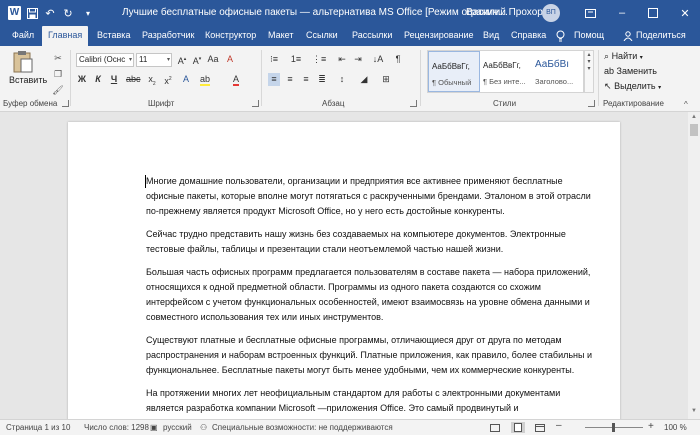  What do you see at coordinates (551, 13) in the screenshot?
I see `avatar: ВП` at bounding box center [551, 13].